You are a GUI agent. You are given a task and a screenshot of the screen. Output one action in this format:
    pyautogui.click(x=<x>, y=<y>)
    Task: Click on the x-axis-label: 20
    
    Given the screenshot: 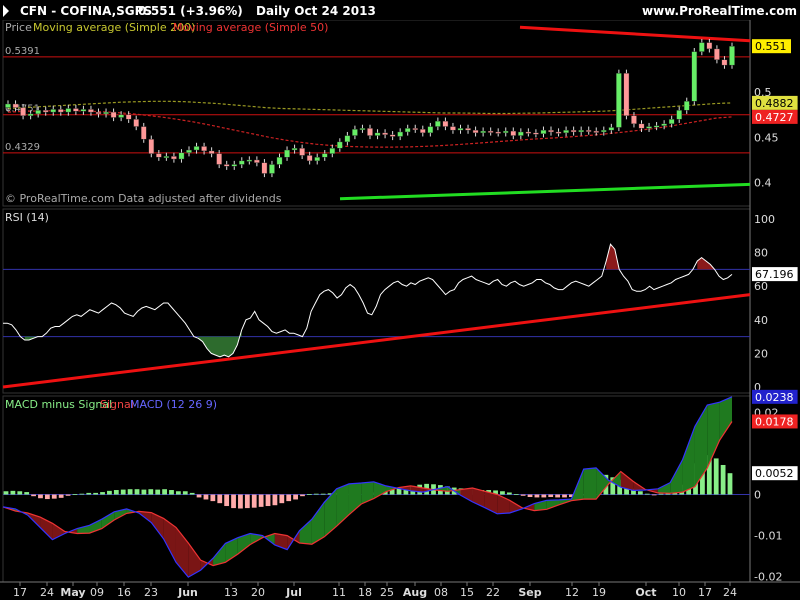 What is the action you would take?
    pyautogui.click(x=258, y=592)
    